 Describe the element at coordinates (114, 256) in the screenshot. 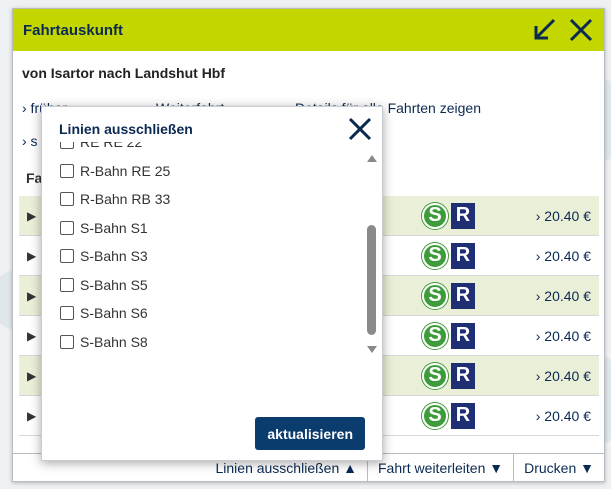

I see `line-label: S-Bahn S3` at that location.